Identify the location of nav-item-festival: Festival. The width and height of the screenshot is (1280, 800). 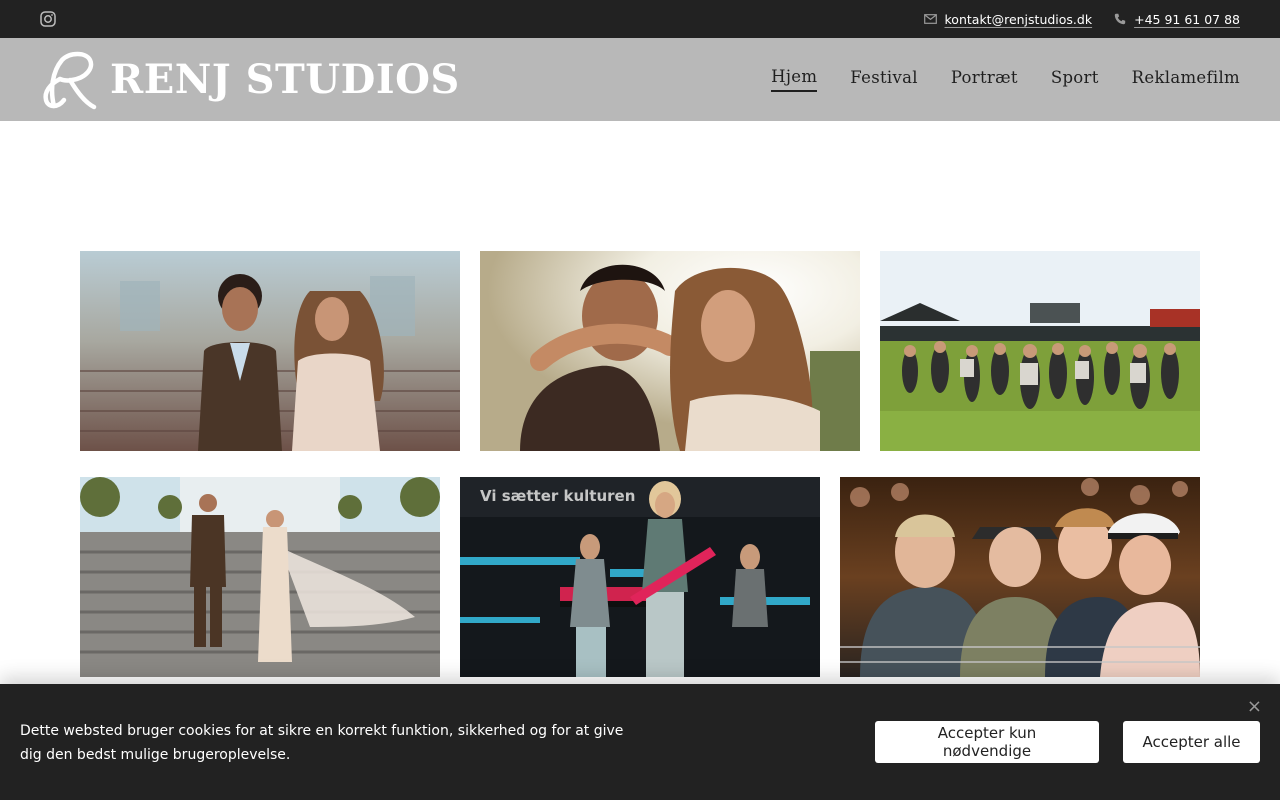
(884, 79).